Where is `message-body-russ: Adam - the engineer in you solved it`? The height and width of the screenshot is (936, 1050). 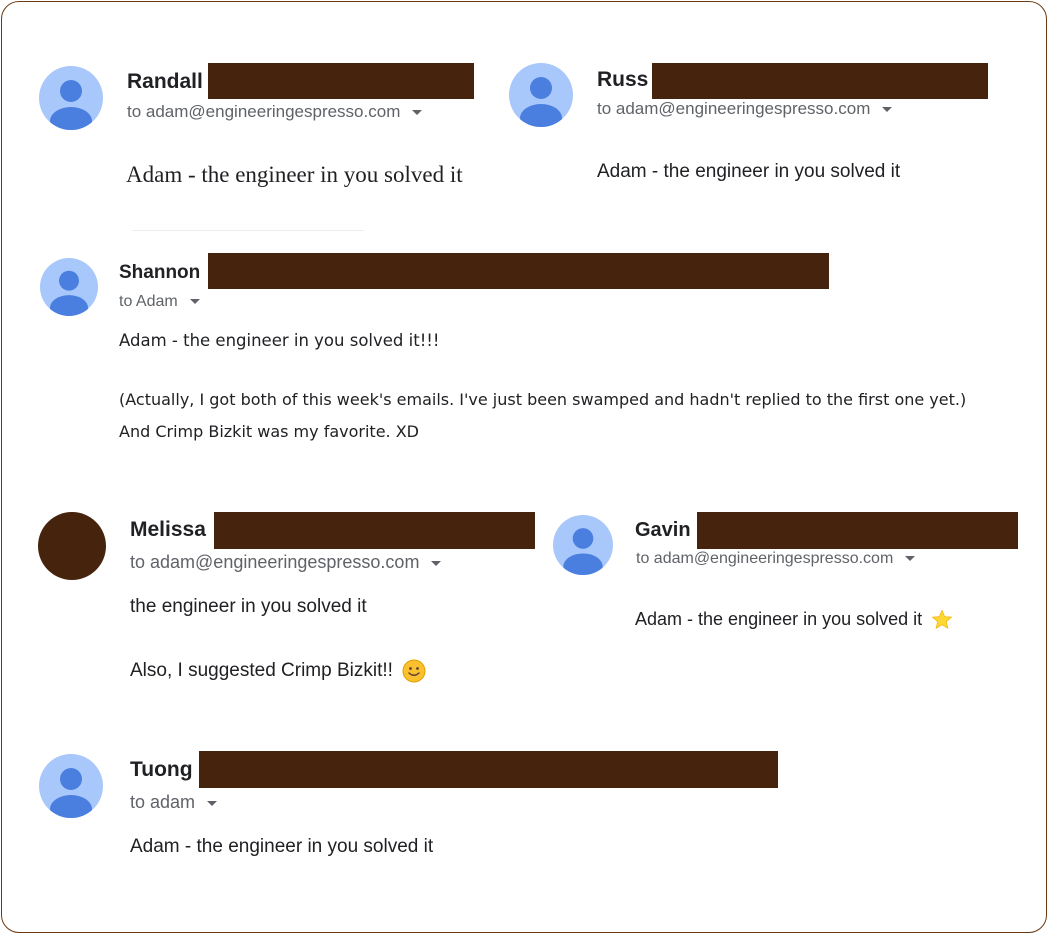
message-body-russ: Adam - the engineer in you solved it is located at coordinates (749, 171).